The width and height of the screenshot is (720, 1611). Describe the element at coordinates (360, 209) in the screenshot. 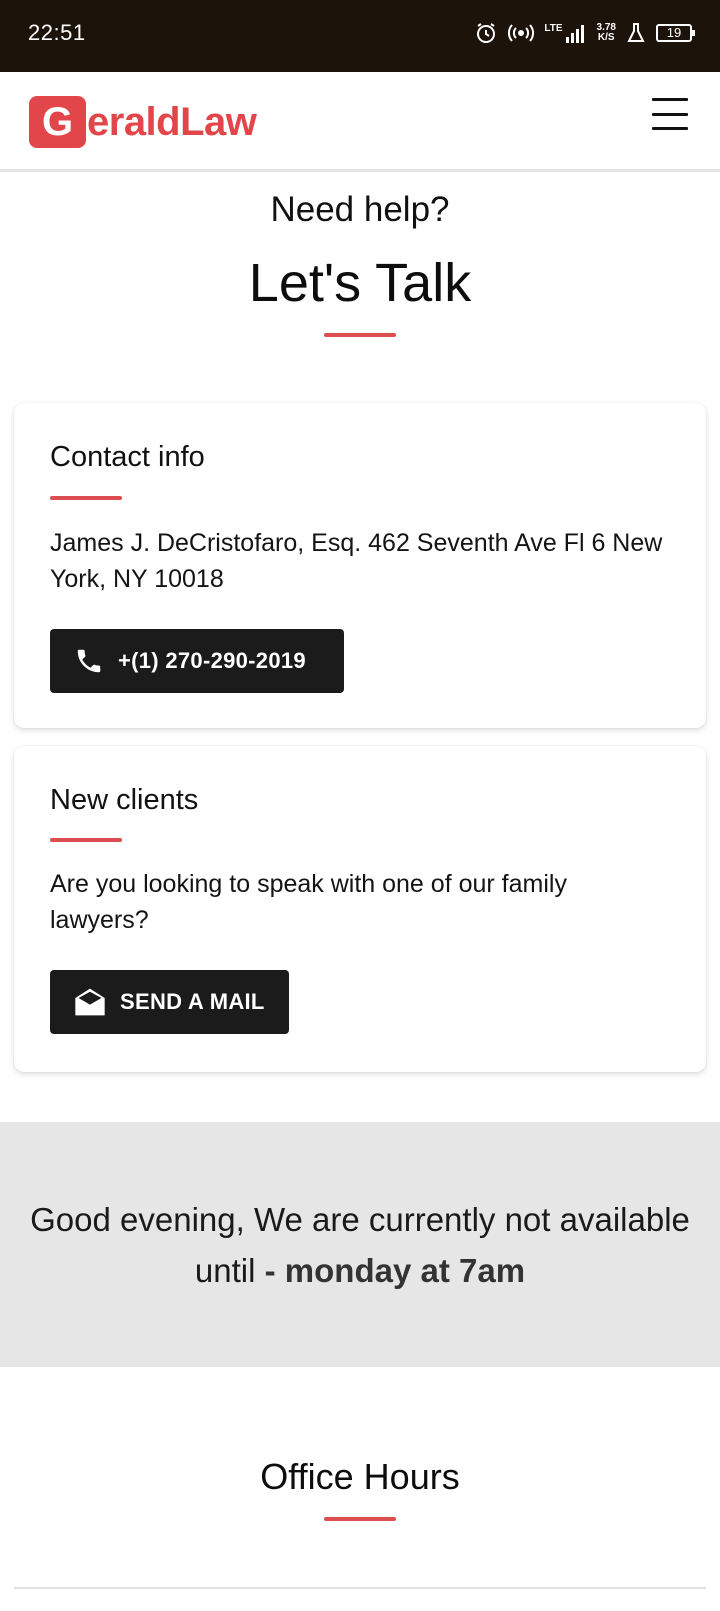

I see `hero-subtitle: Need help?` at that location.